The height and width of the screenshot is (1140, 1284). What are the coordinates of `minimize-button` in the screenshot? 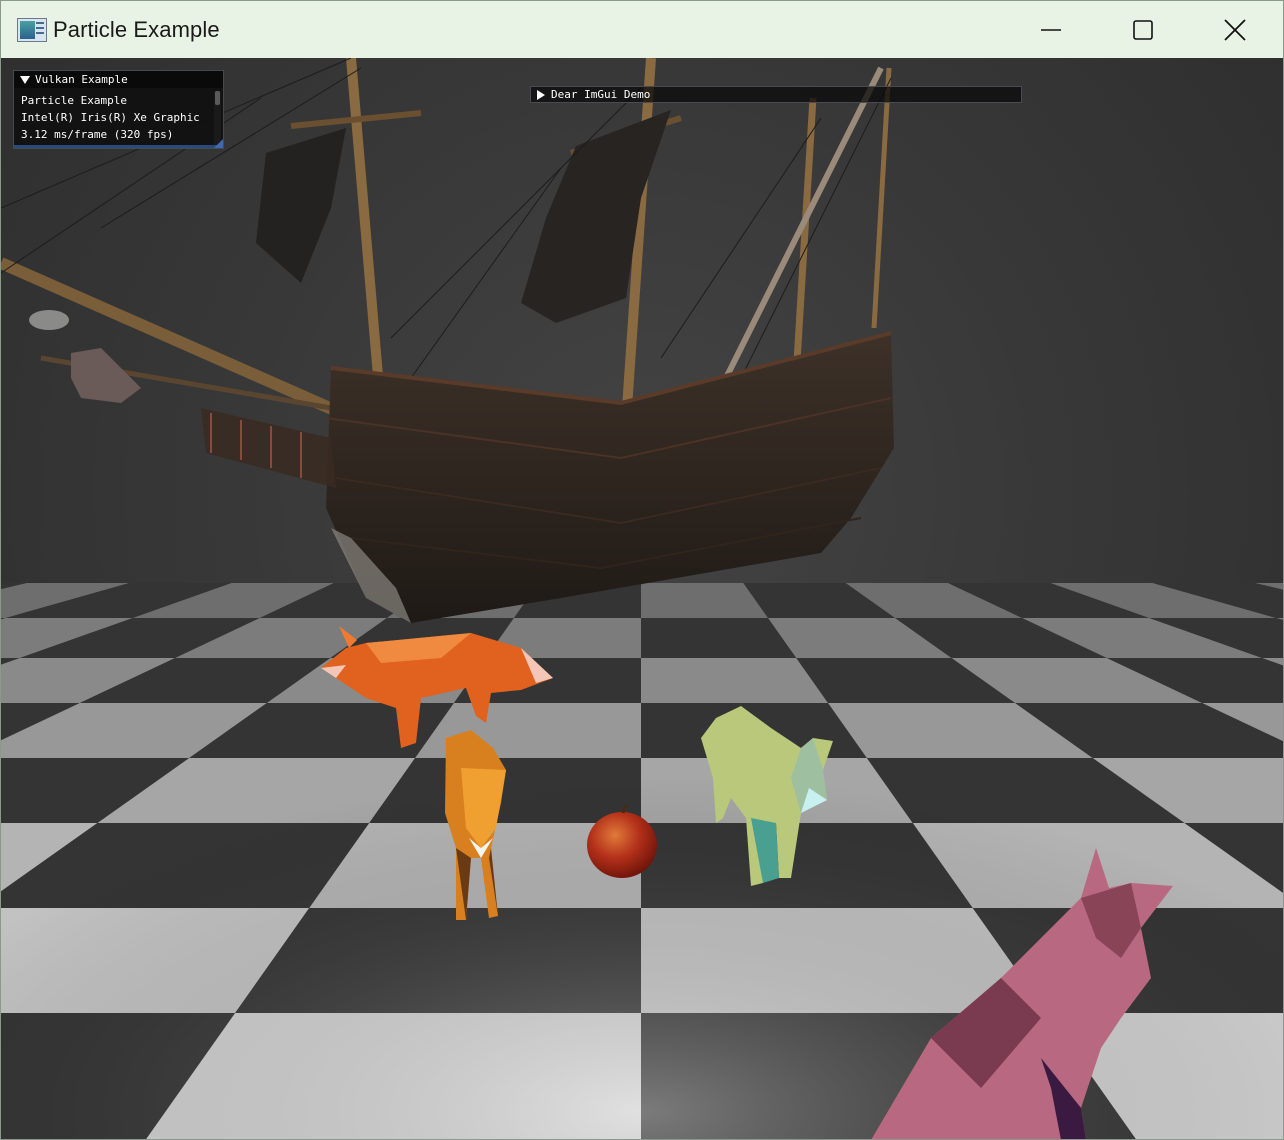 It's located at (1051, 29).